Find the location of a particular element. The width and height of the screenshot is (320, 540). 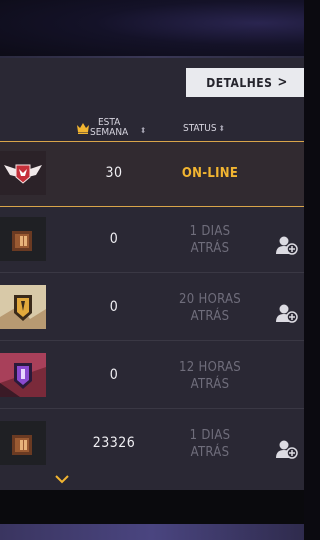

status-column-header: STATUS ⬍ is located at coordinates (204, 128).